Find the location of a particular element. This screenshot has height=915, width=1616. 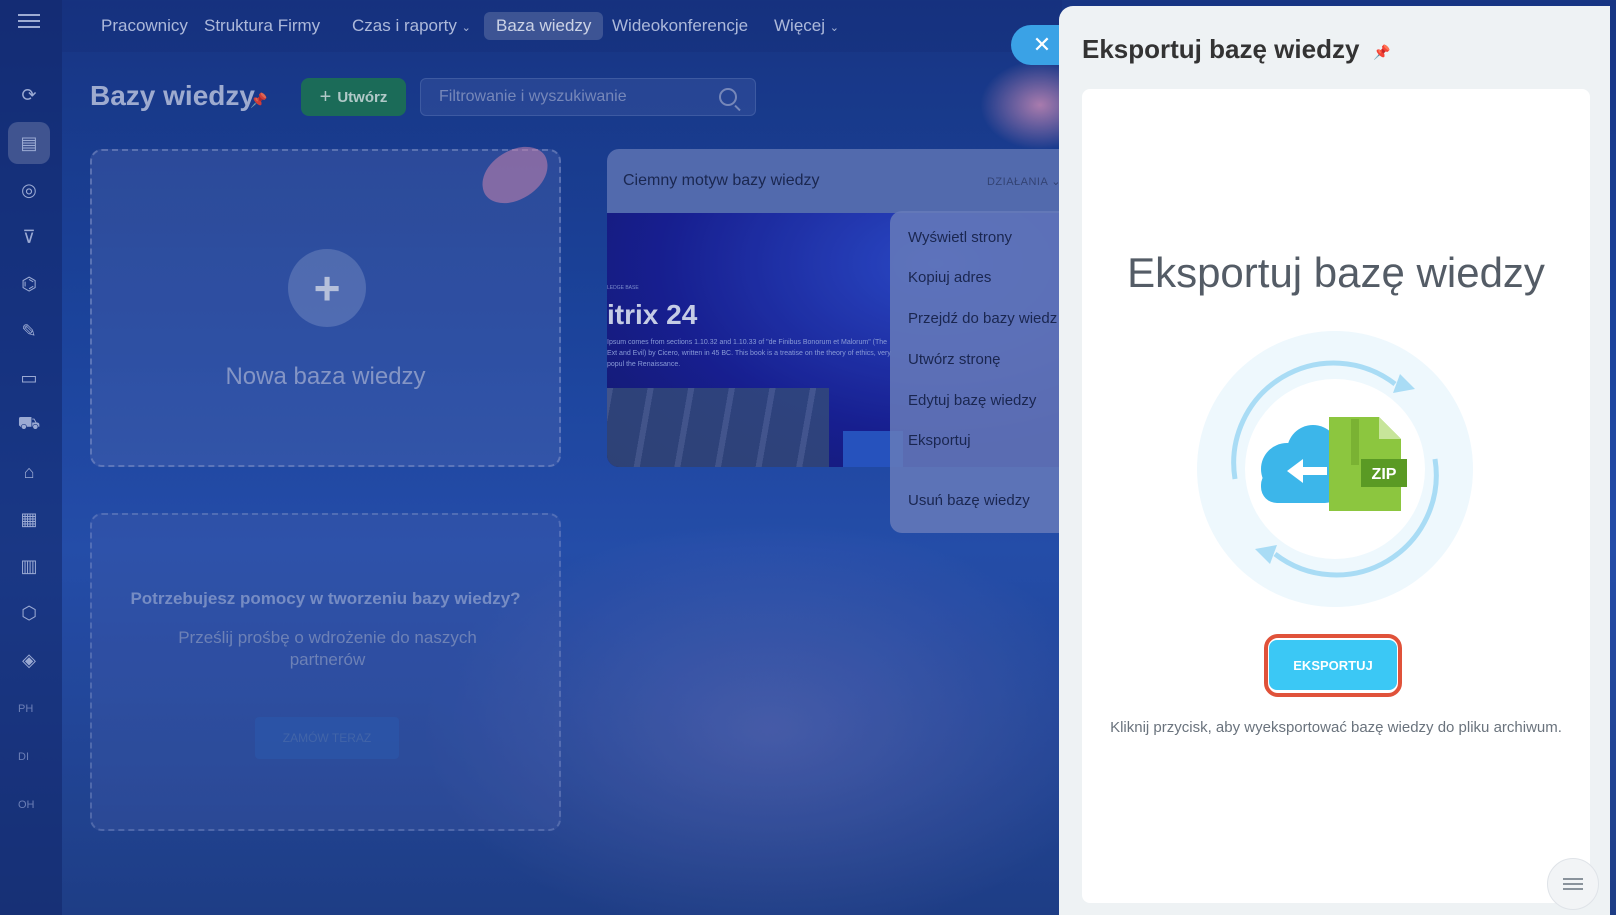

zip-label: ZIP is located at coordinates (1384, 474).